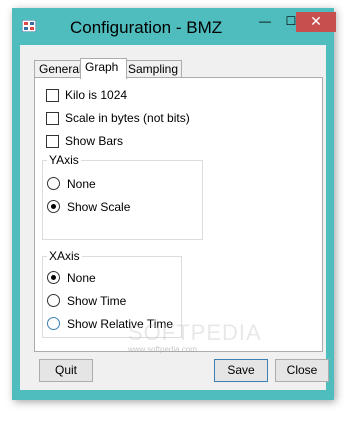 The width and height of the screenshot is (363, 421). Describe the element at coordinates (66, 370) in the screenshot. I see `quit-button: Quit` at that location.